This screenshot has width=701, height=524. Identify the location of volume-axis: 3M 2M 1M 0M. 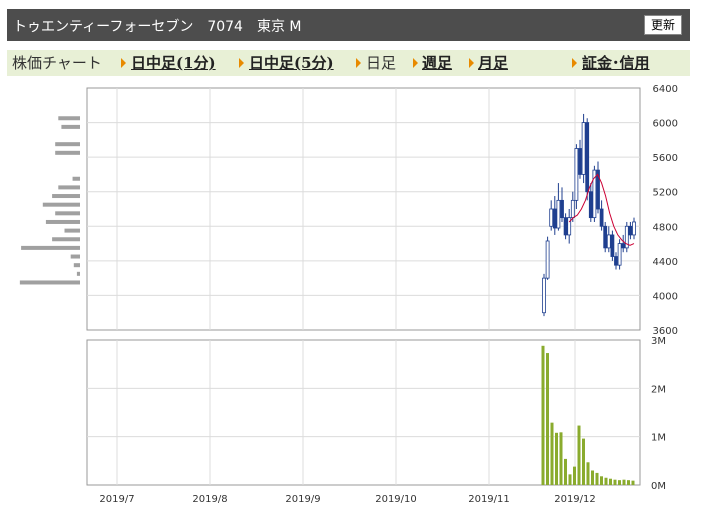
(658, 414).